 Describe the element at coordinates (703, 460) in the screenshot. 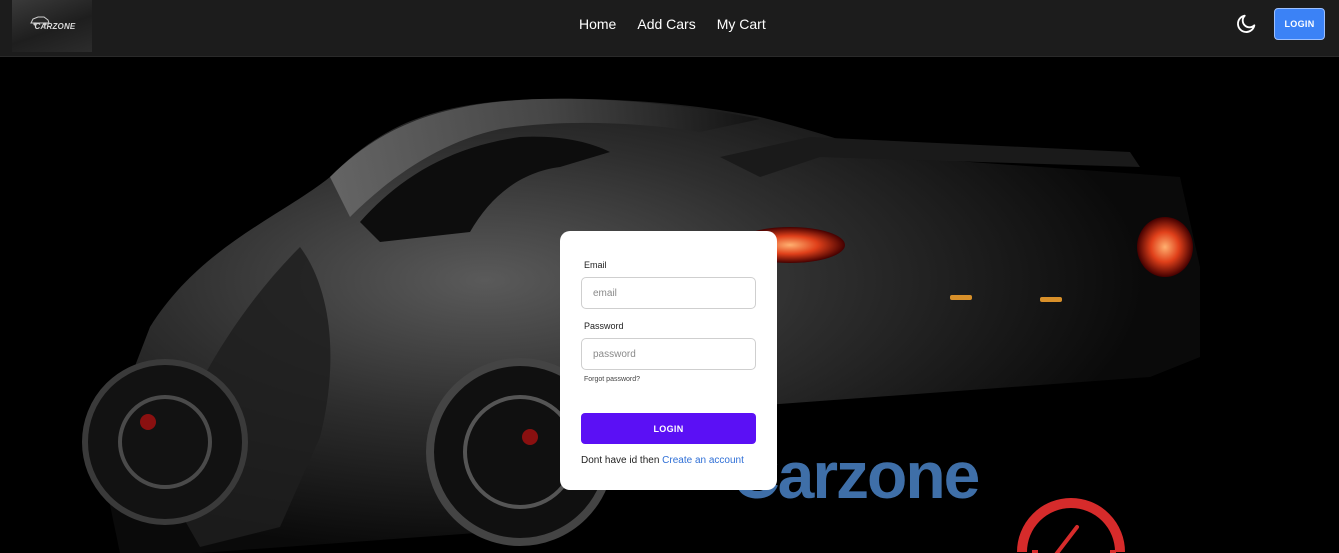

I see `create-account-link: Create an account` at that location.